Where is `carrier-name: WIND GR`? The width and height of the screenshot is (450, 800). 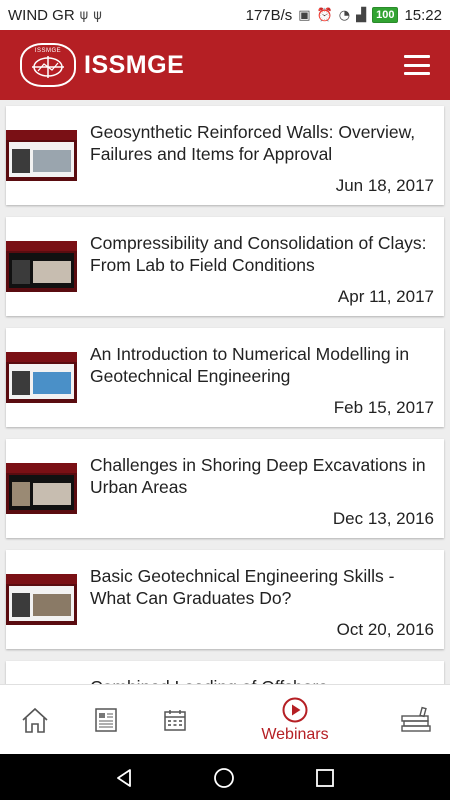 carrier-name: WIND GR is located at coordinates (41, 15).